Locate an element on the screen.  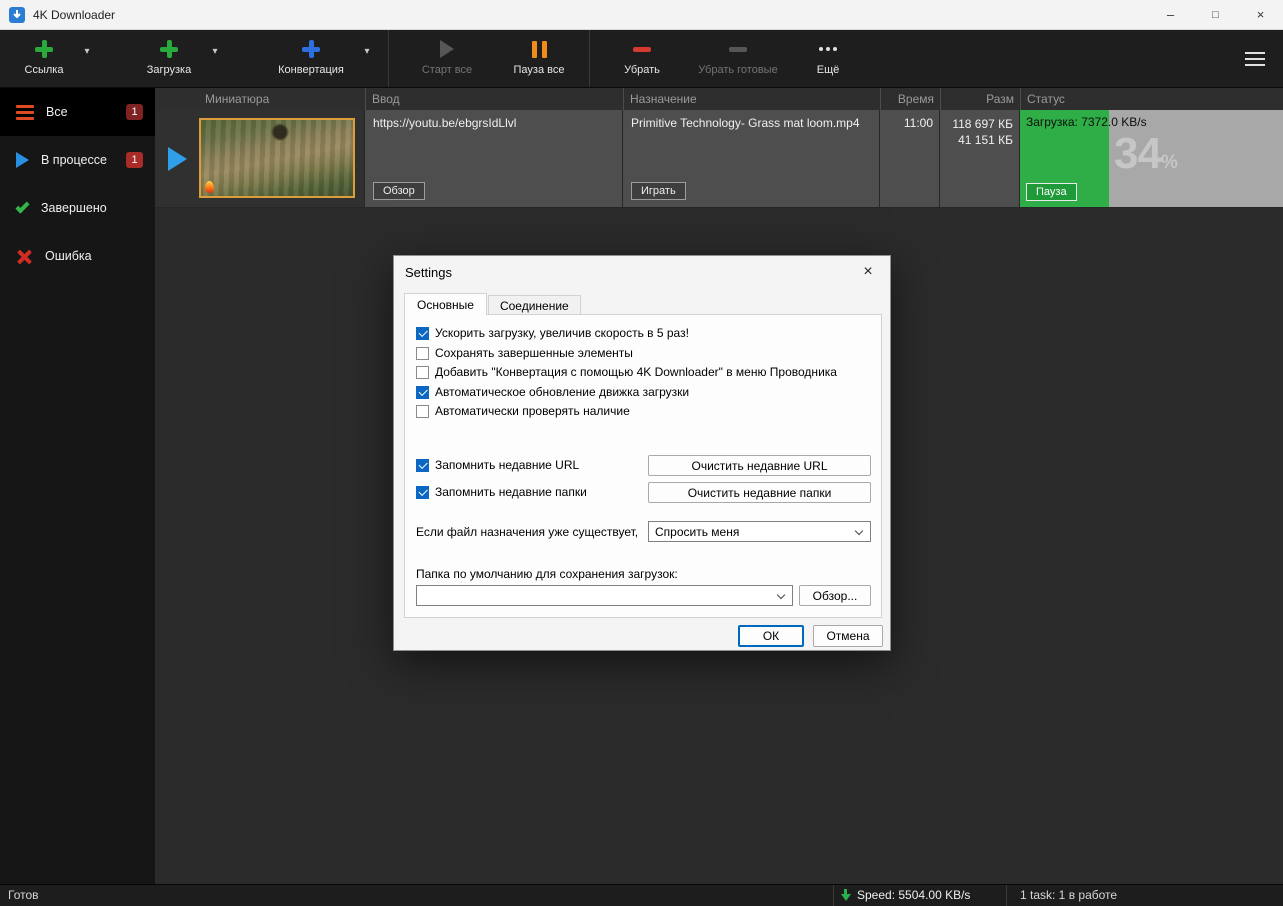
sidebar-item-label: Все is located at coordinates (57, 112).